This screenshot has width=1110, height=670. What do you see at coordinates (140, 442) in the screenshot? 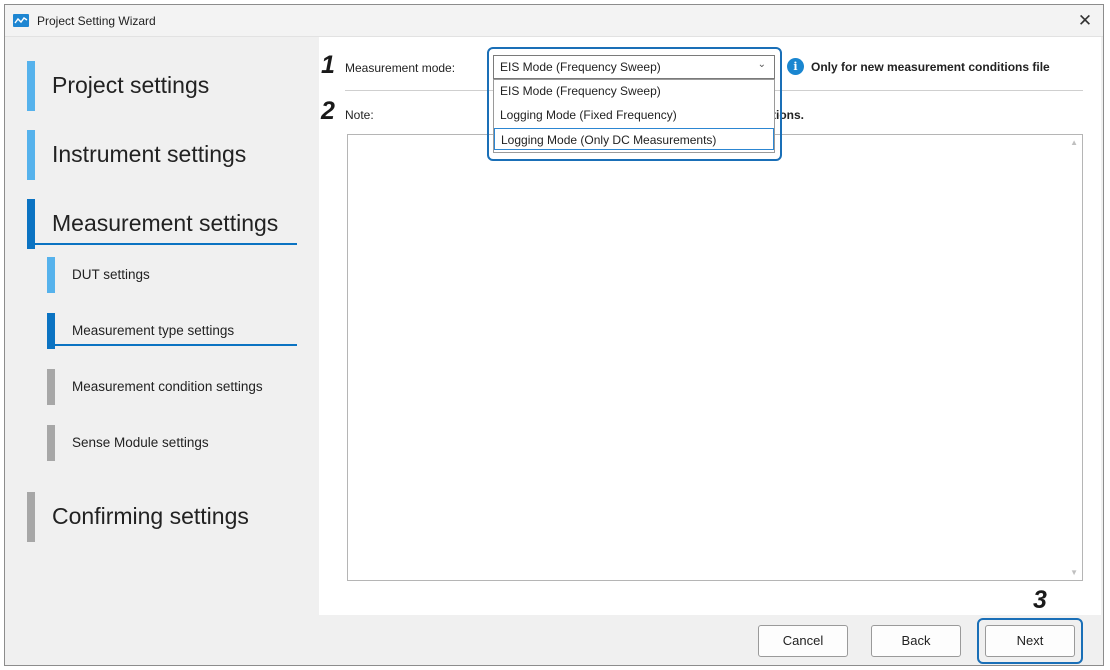
I see `sidebar-item-label: Sense Module settings` at bounding box center [140, 442].